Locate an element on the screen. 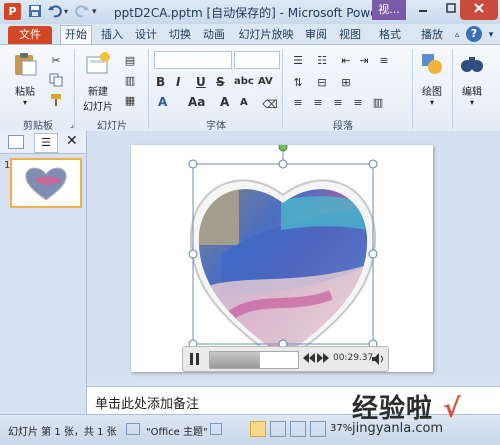  tab-format: 格式 is located at coordinates (390, 35).